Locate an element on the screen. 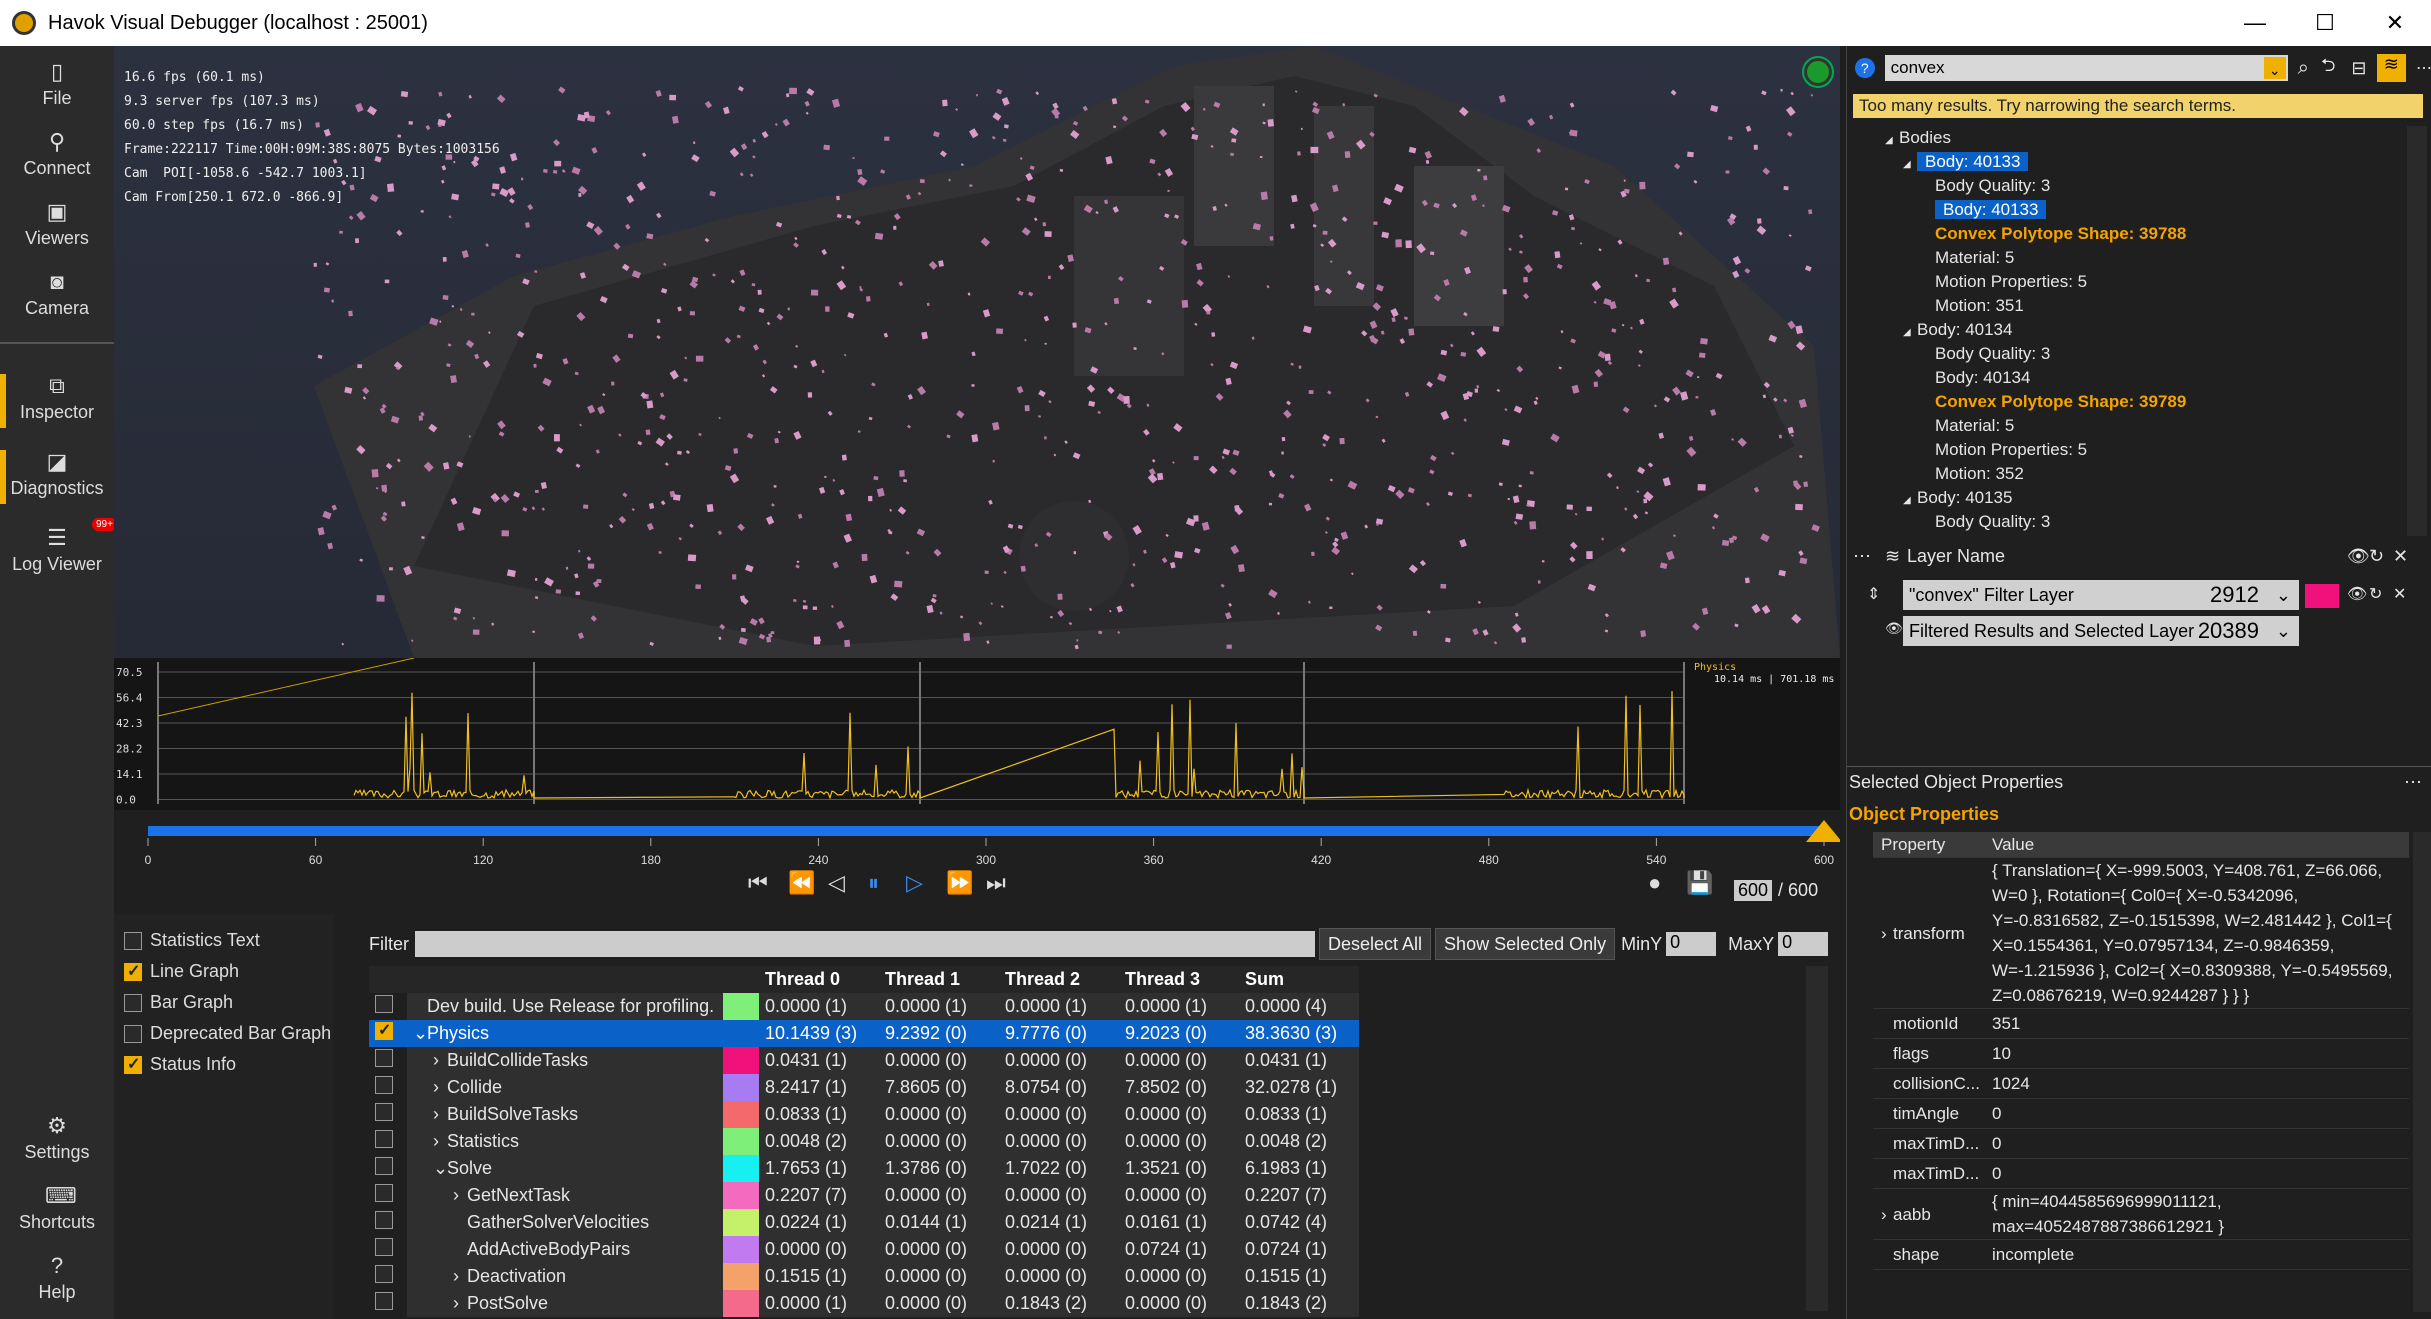 The height and width of the screenshot is (1319, 2431). collapse-icon: ⊟ is located at coordinates (2358, 68).